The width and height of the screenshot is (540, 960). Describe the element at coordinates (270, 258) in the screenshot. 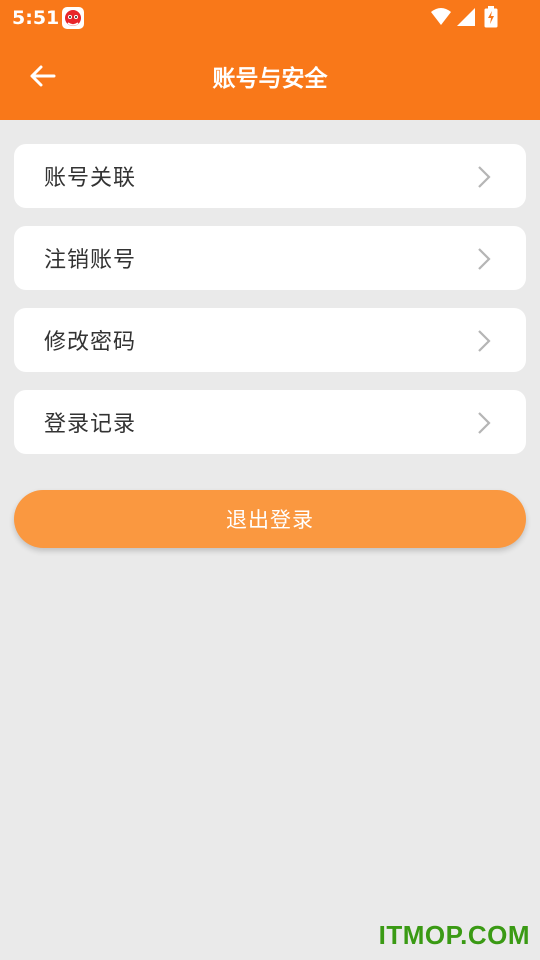

I see `menu-item-delete-account: 注销账号` at that location.